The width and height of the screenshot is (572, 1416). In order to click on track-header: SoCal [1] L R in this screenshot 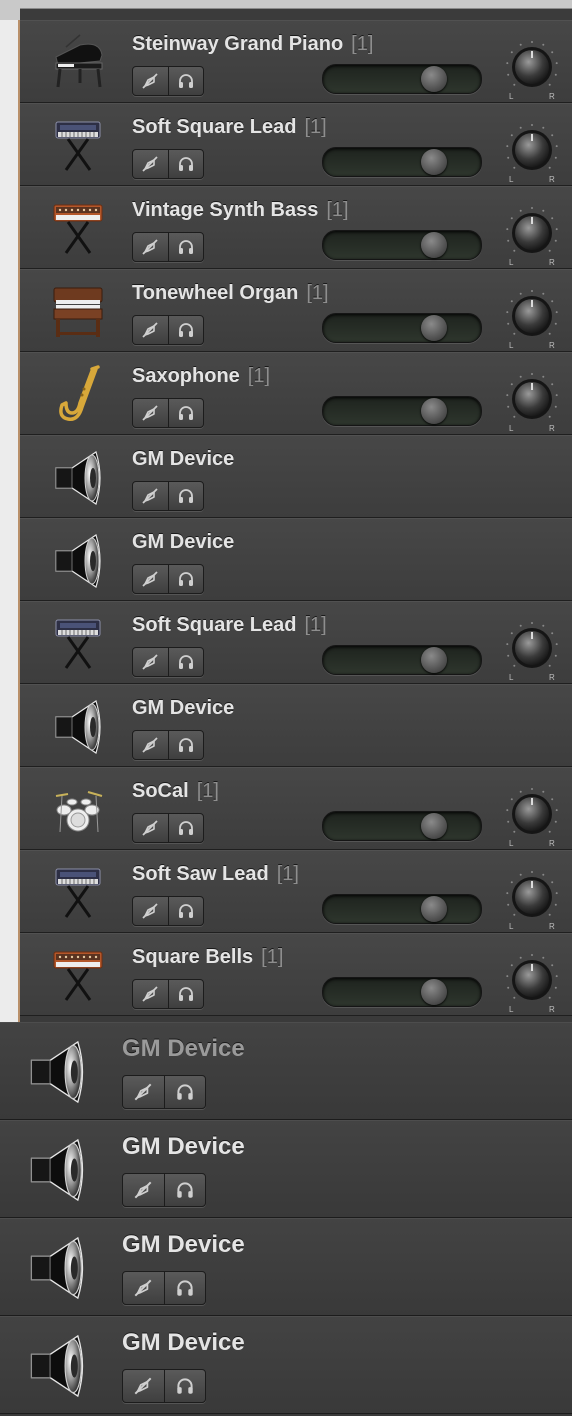, I will do `click(296, 808)`.